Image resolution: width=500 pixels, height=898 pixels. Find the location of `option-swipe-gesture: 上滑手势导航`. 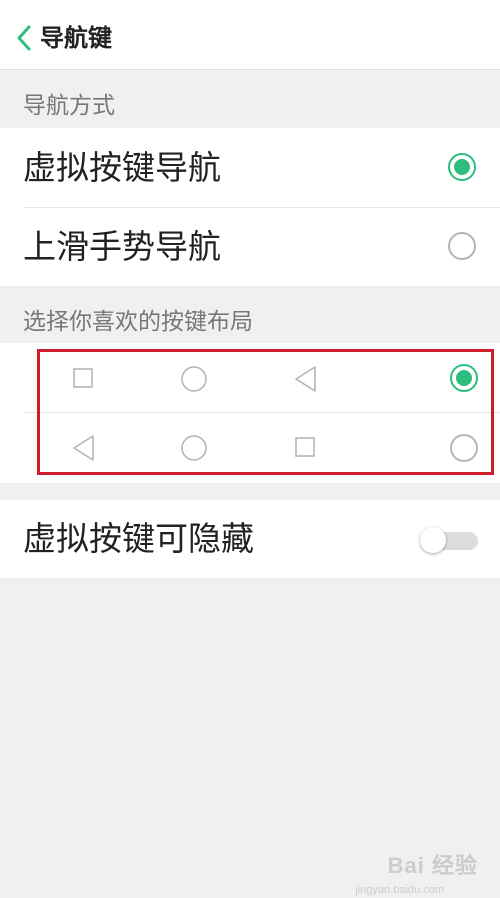

option-swipe-gesture: 上滑手势导航 is located at coordinates (250, 247).